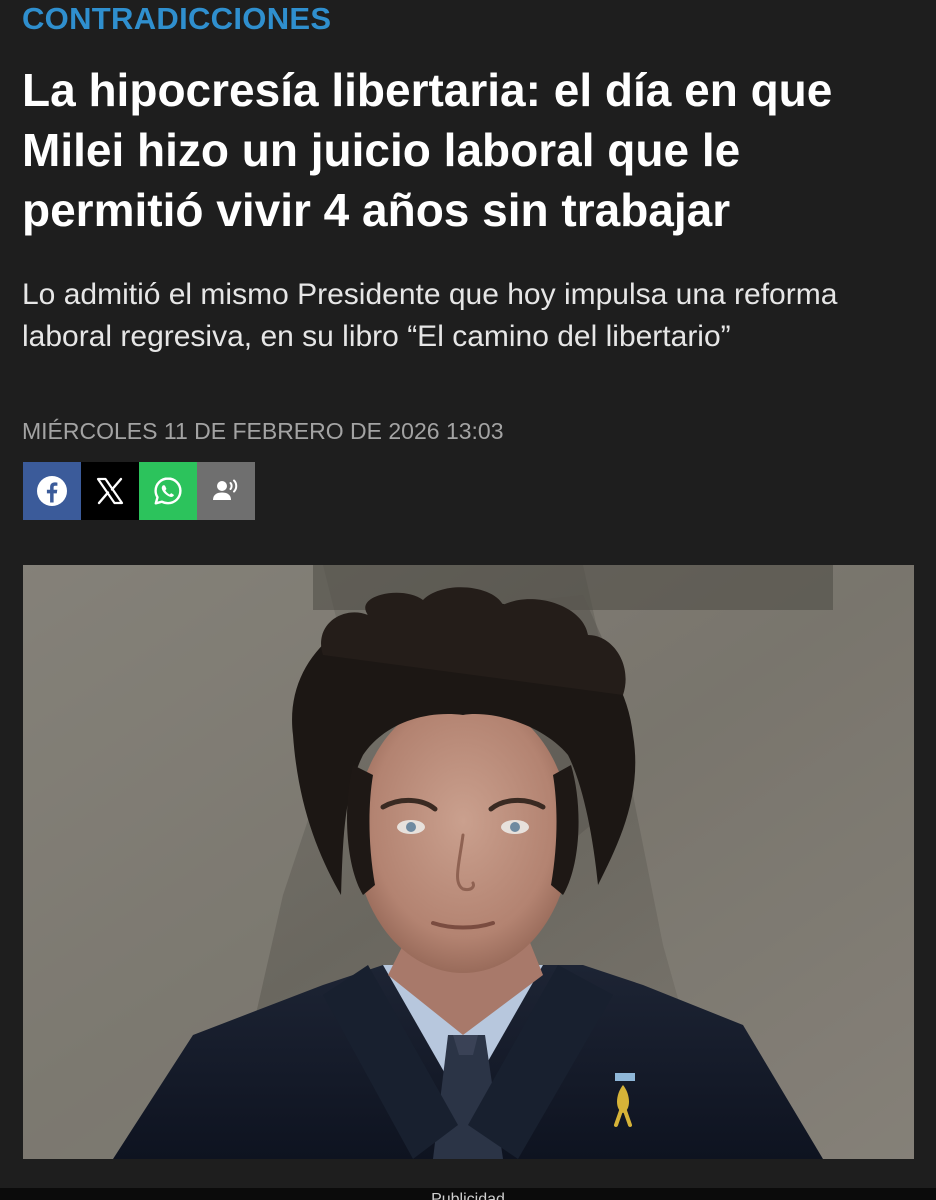 Image resolution: width=936 pixels, height=1200 pixels. I want to click on whatsapp-share-button, so click(168, 491).